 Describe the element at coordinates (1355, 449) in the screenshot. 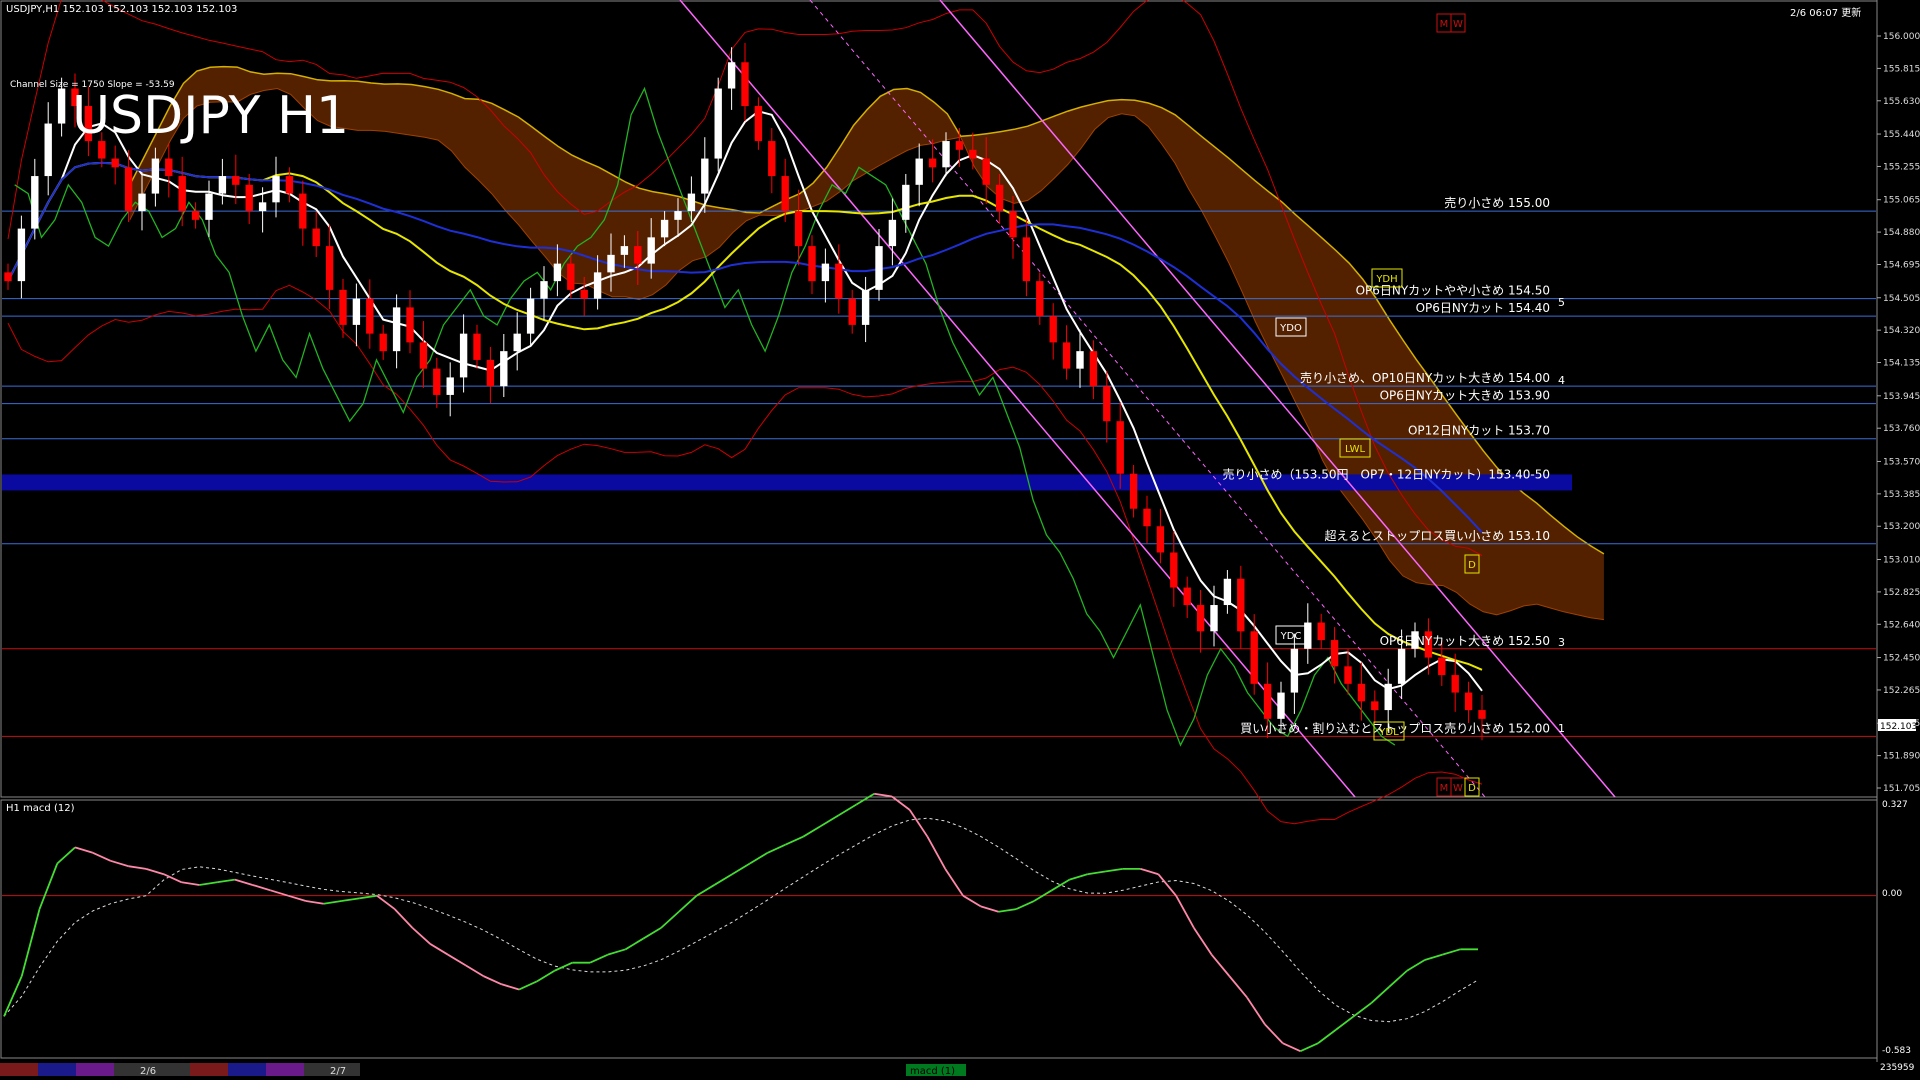

I see `marker-box-label-LWL: LWL` at that location.